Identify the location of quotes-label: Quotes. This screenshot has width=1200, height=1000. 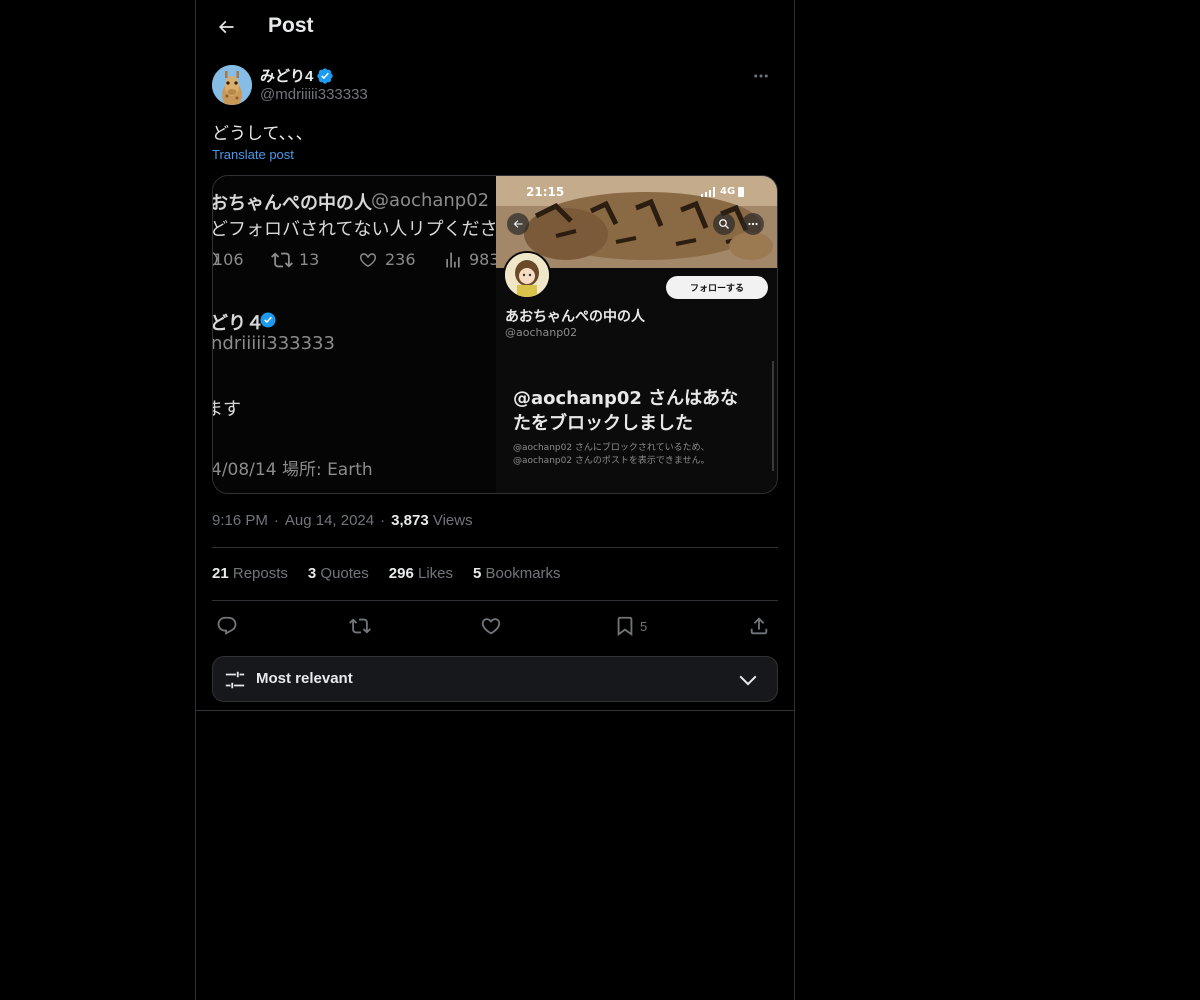
(344, 573).